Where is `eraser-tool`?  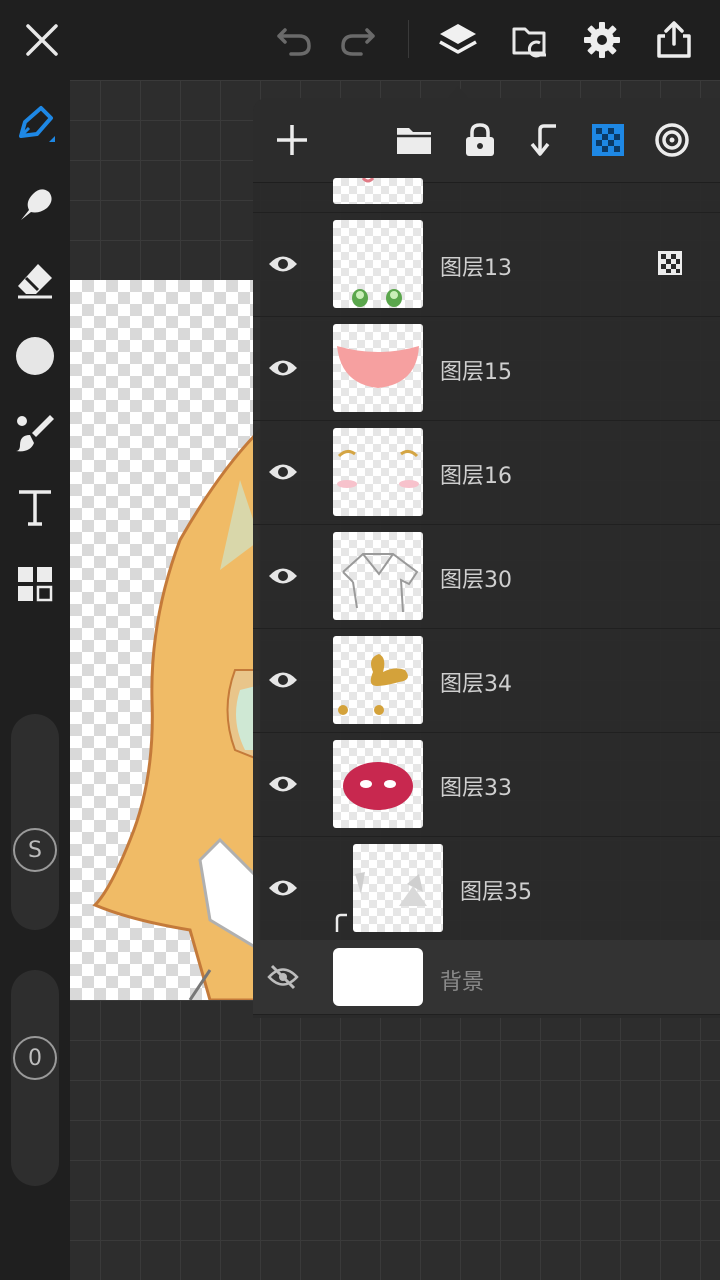 eraser-tool is located at coordinates (35, 280).